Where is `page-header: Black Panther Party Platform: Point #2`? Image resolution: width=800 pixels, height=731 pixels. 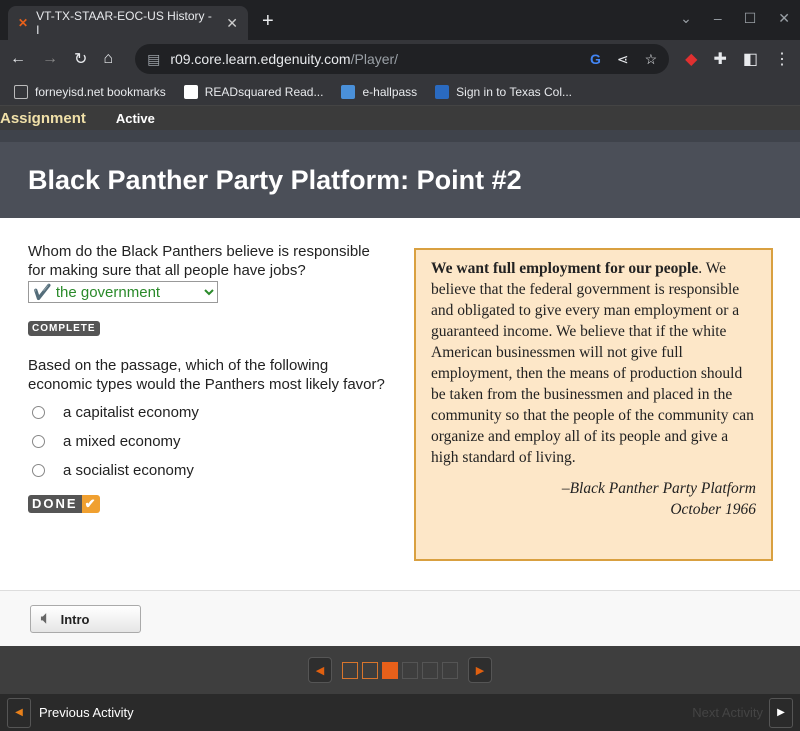 page-header: Black Panther Party Platform: Point #2 is located at coordinates (400, 174).